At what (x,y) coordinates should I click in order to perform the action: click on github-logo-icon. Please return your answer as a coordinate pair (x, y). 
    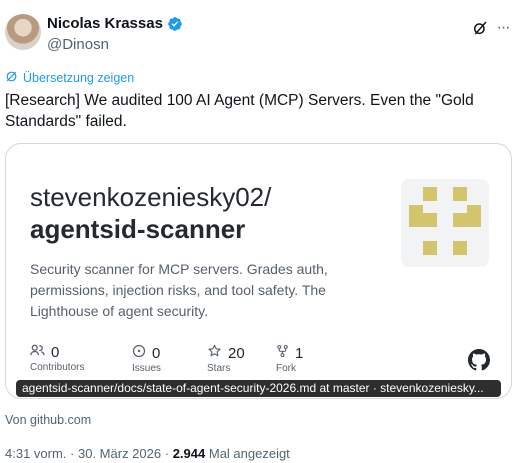
    Looking at the image, I should click on (479, 360).